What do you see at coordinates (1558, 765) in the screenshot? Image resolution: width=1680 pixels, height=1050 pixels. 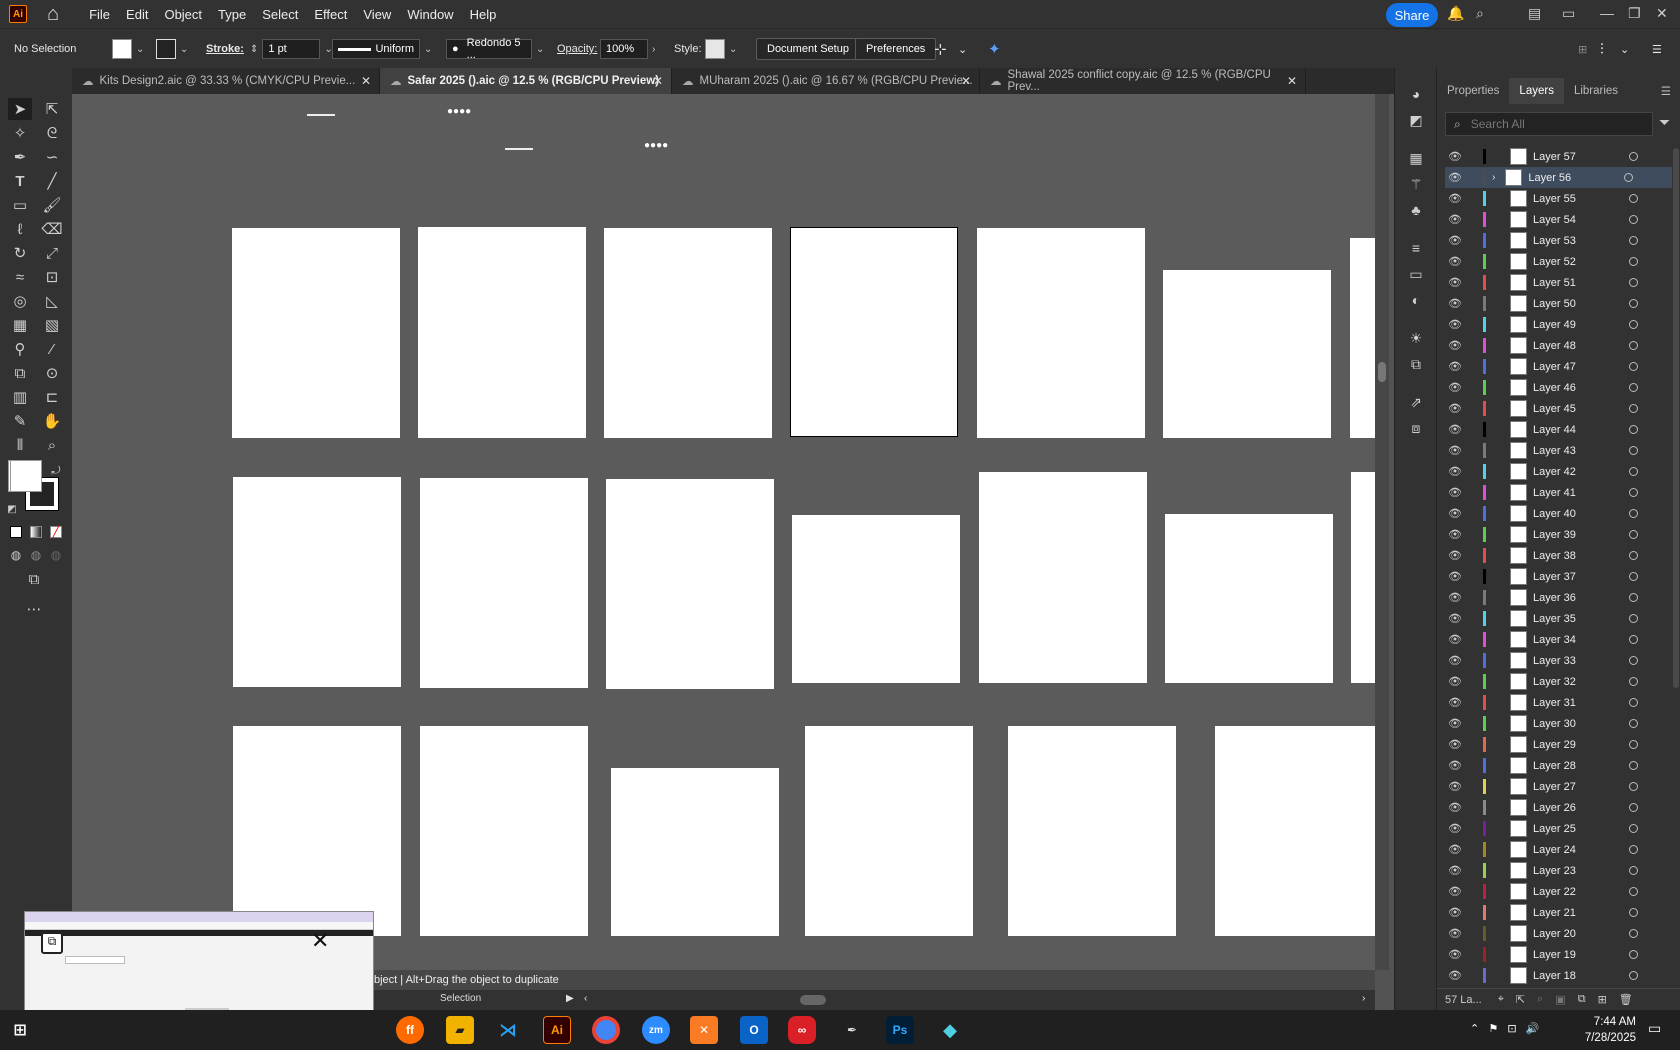 I see `layer-row: 👁 Layer 28` at bounding box center [1558, 765].